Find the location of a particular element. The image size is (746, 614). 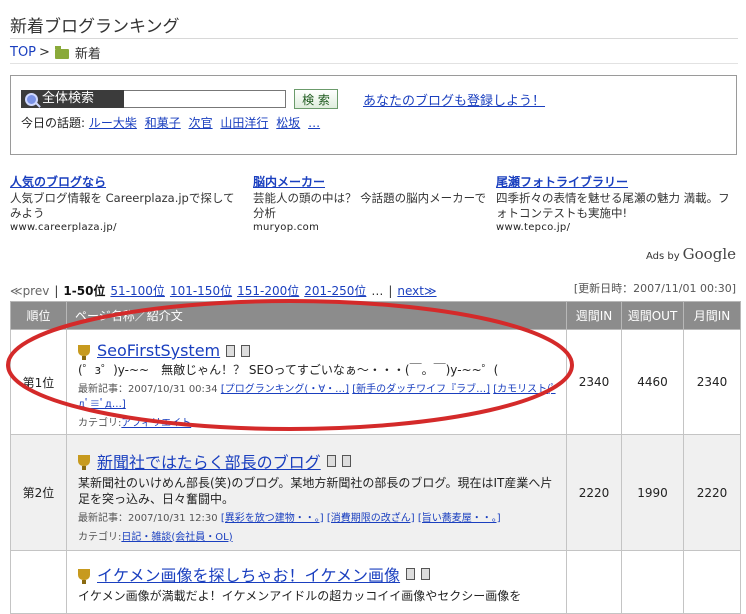

topics-label: 今日の話題: is located at coordinates (53, 123).